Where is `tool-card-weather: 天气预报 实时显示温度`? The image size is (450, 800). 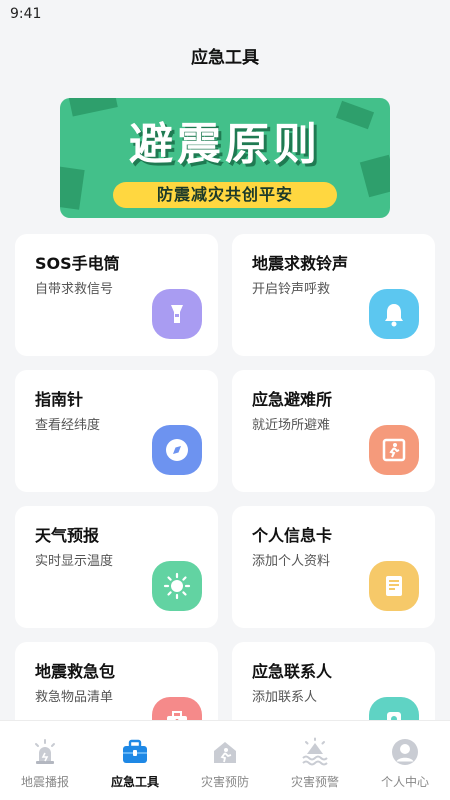
tool-card-weather: 天气预报 实时显示温度 is located at coordinates (116, 567).